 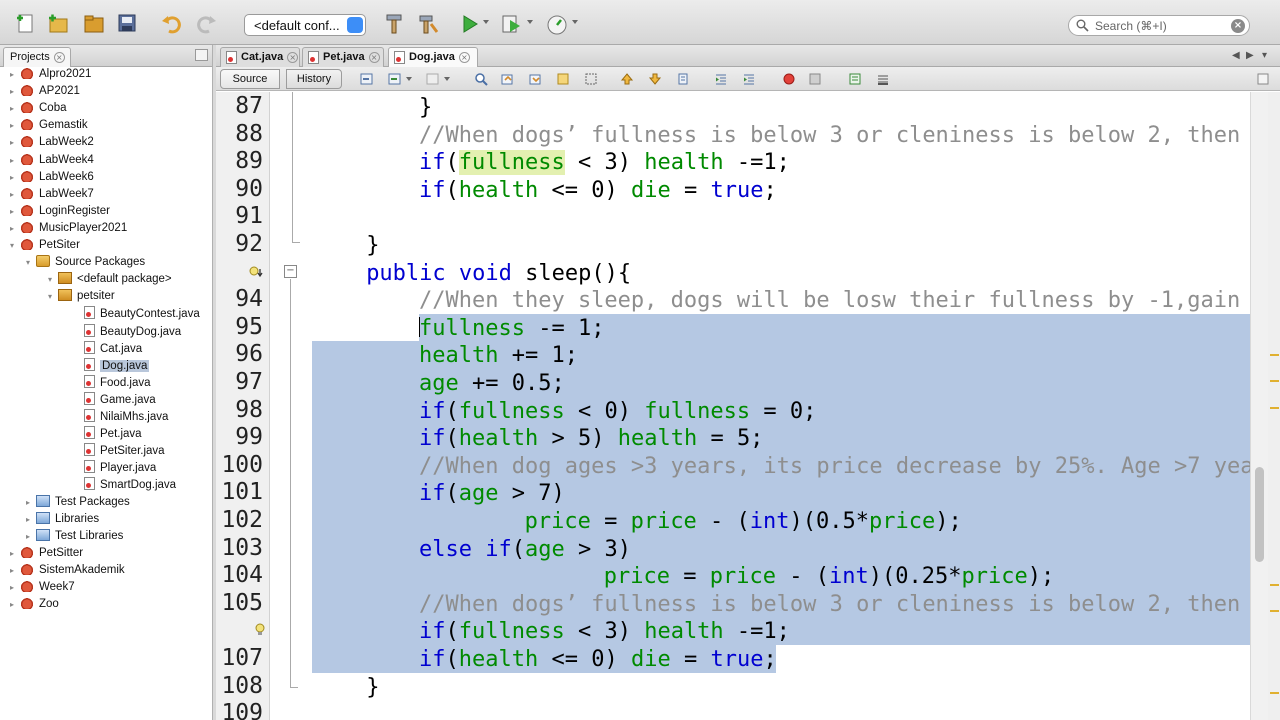 What do you see at coordinates (132, 332) in the screenshot?
I see `tree-item-beautydog-java: BeautyDog.java` at bounding box center [132, 332].